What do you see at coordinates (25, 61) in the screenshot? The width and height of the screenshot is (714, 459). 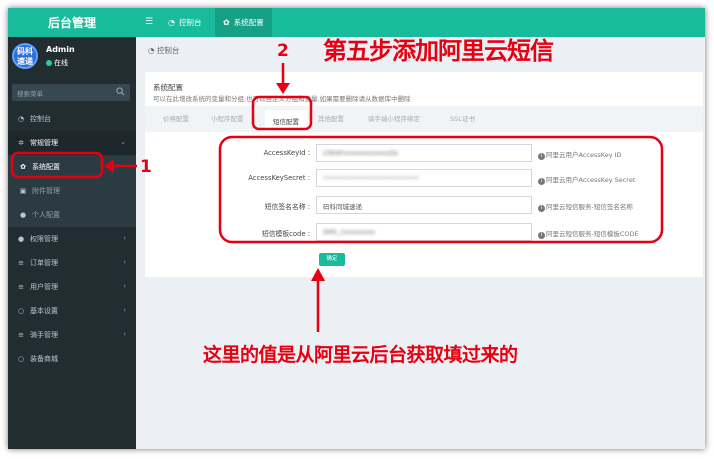 I see `avatar-text-line2: 速递` at bounding box center [25, 61].